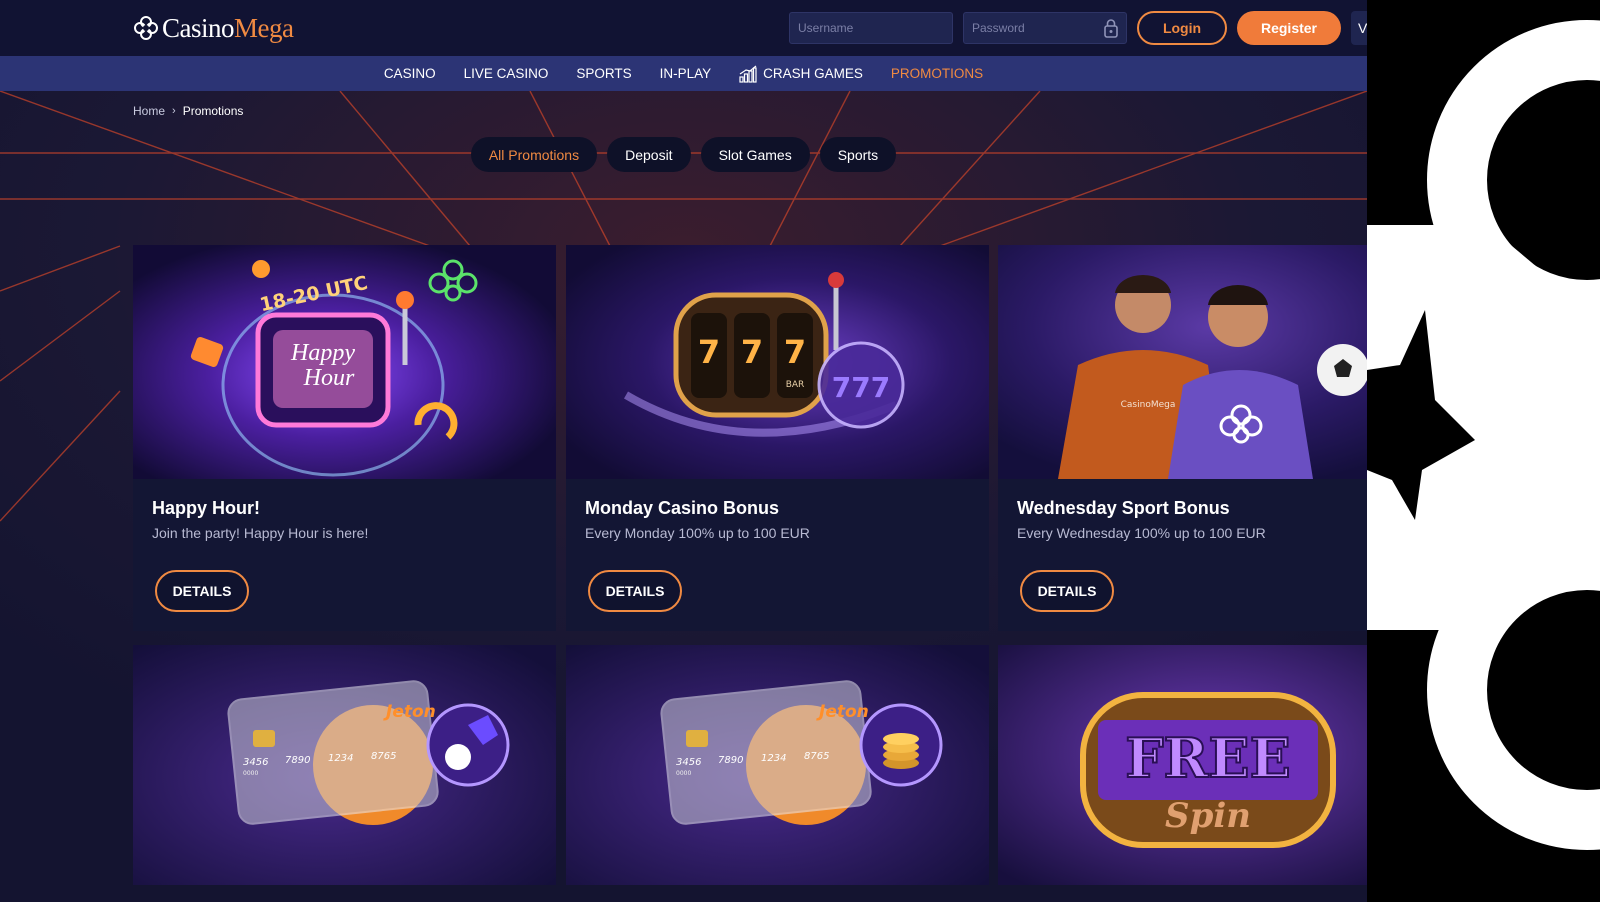 Image resolution: width=1600 pixels, height=902 pixels. Describe the element at coordinates (1123, 508) in the screenshot. I see `promo-title: Wednesday Sport Bonus` at that location.